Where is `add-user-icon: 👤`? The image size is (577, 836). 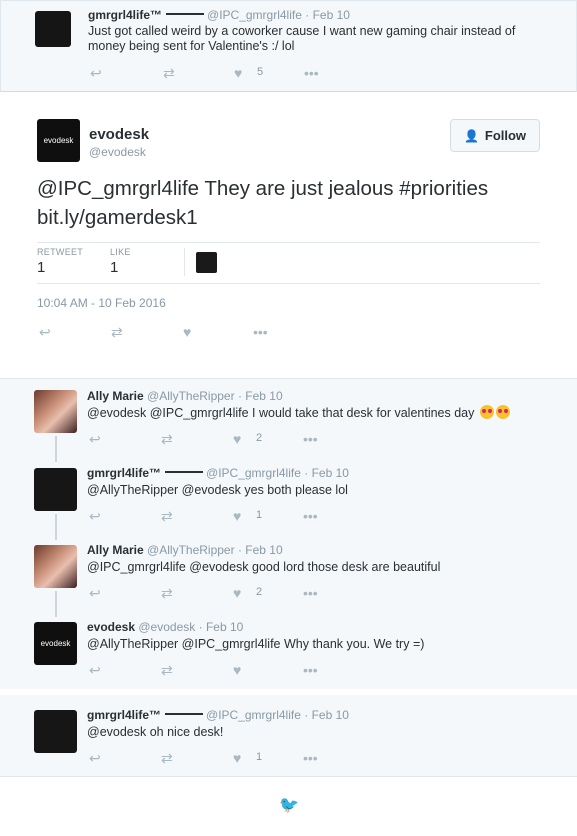
add-user-icon: 👤 is located at coordinates (471, 135).